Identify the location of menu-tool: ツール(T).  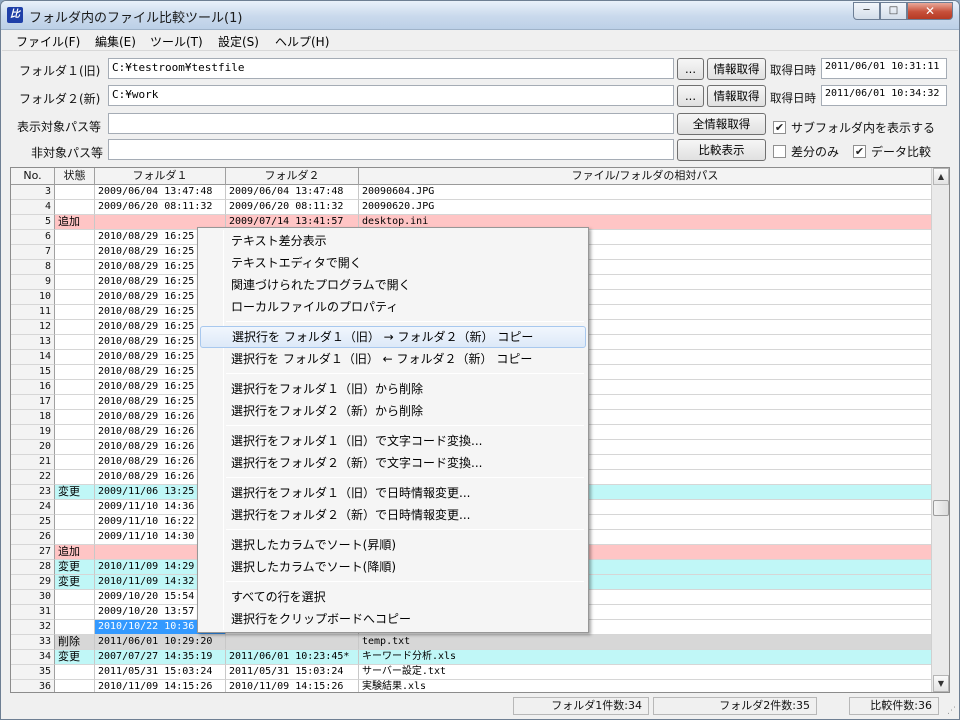
(176, 41).